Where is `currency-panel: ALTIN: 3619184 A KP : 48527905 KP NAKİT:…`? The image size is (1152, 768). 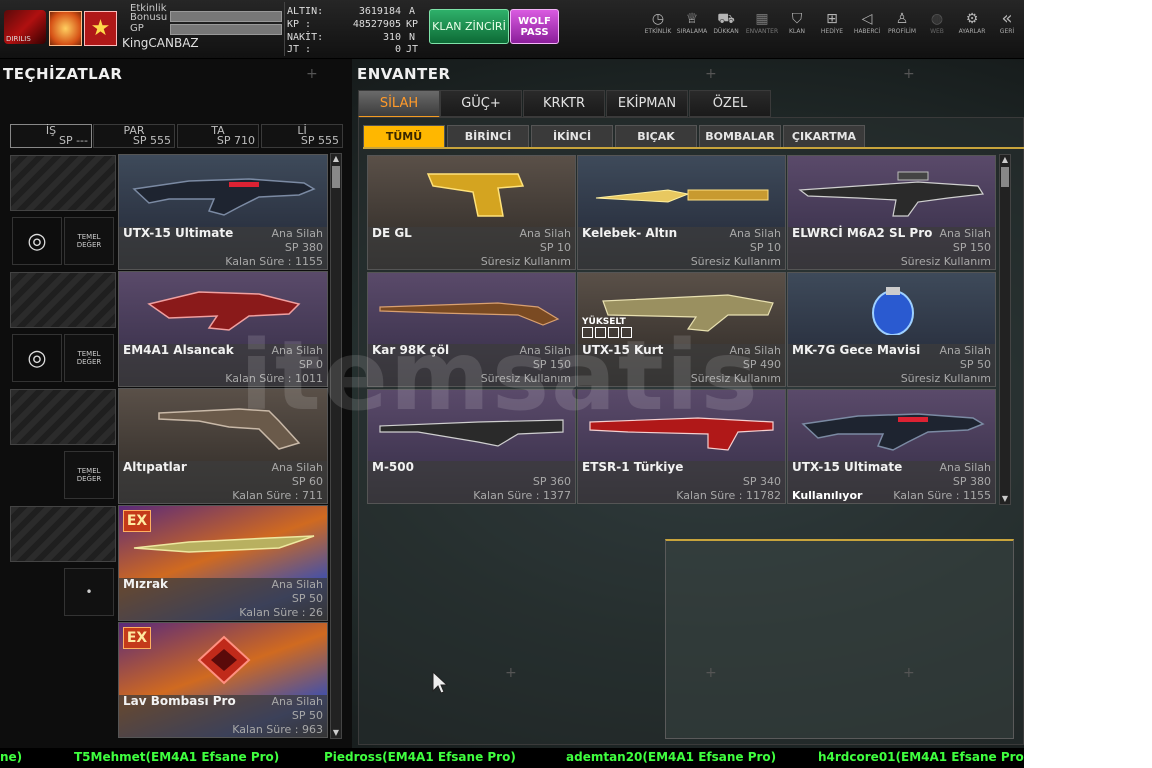 currency-panel: ALTIN: 3619184 A KP : 48527905 KP NAKİT:… is located at coordinates (354, 29).